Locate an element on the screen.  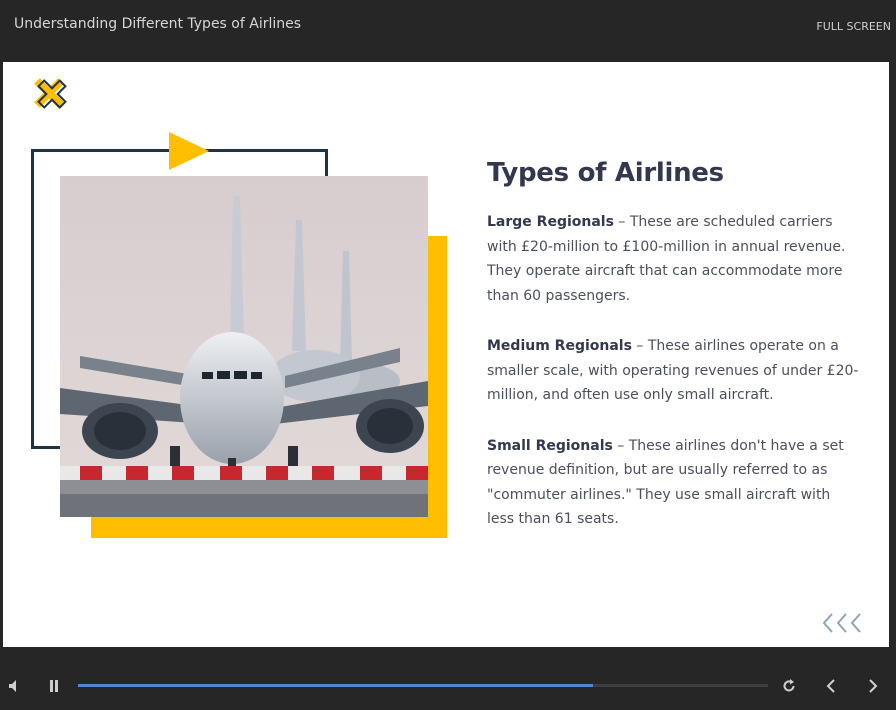
pause-icon is located at coordinates (54, 686).